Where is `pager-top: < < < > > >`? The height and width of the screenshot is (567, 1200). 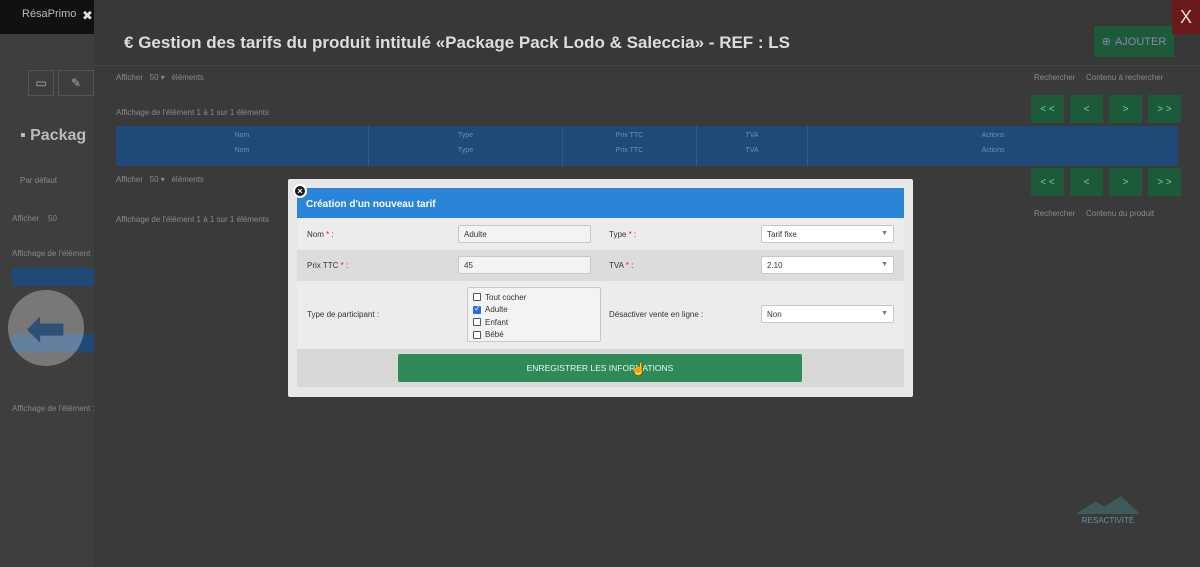 pager-top: < < < > > > is located at coordinates (1106, 109).